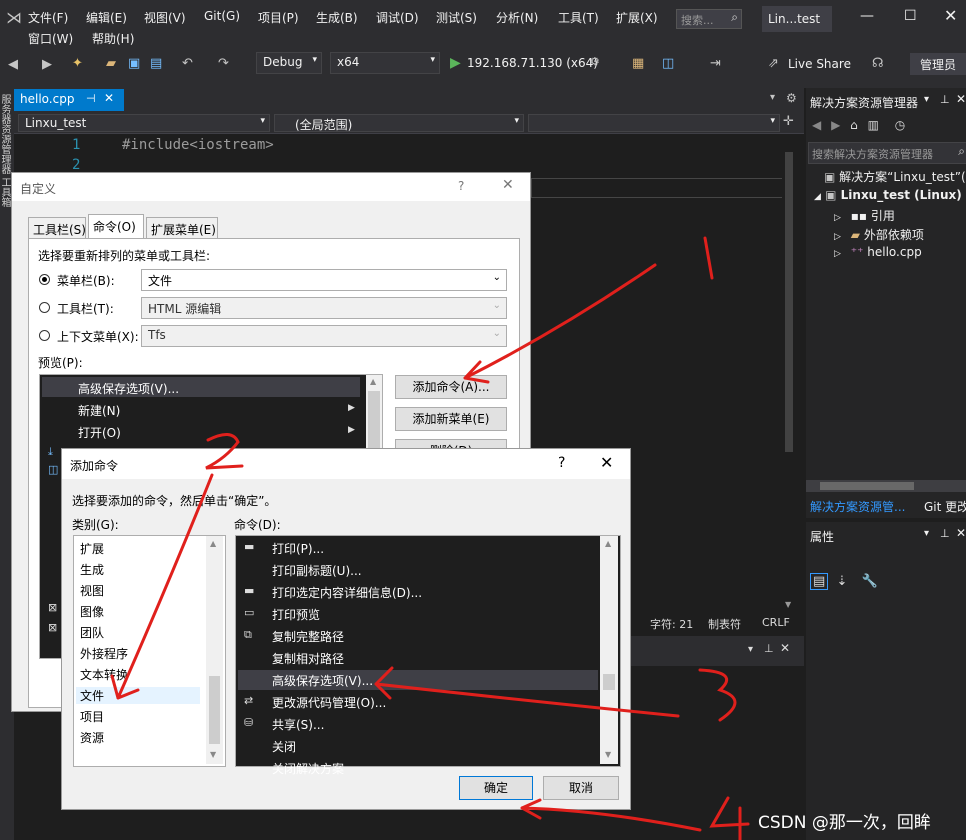 The image size is (966, 840). What do you see at coordinates (729, 818) in the screenshot?
I see `digit-4-stroke` at bounding box center [729, 818].